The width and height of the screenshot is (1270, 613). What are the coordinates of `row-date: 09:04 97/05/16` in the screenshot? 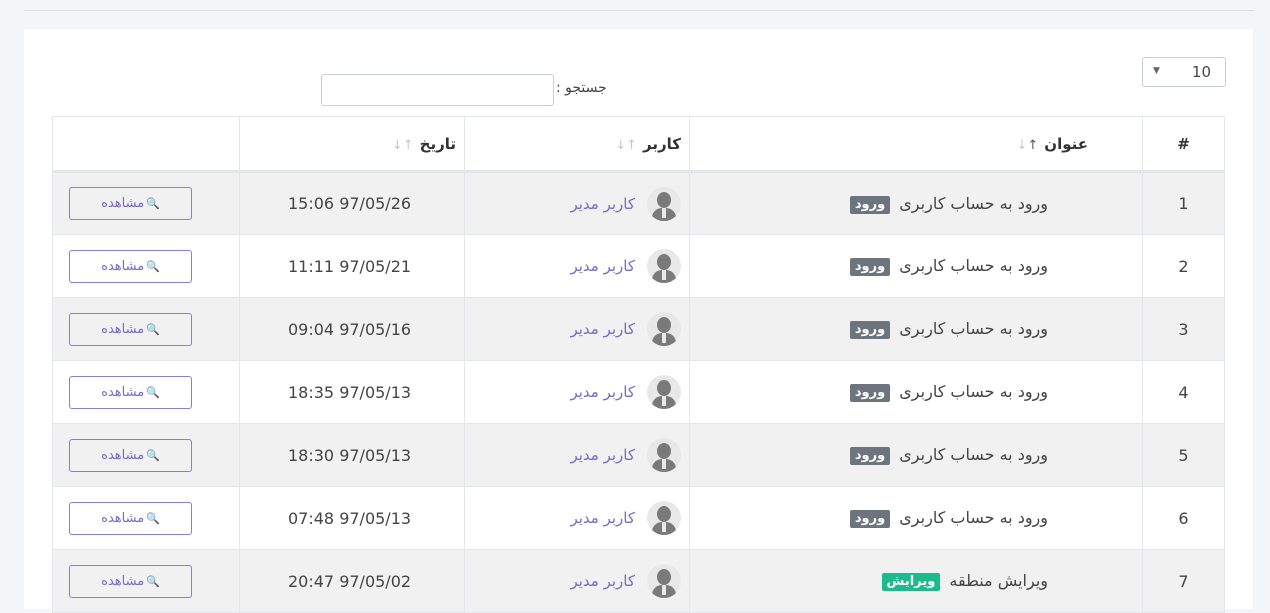 It's located at (352, 329).